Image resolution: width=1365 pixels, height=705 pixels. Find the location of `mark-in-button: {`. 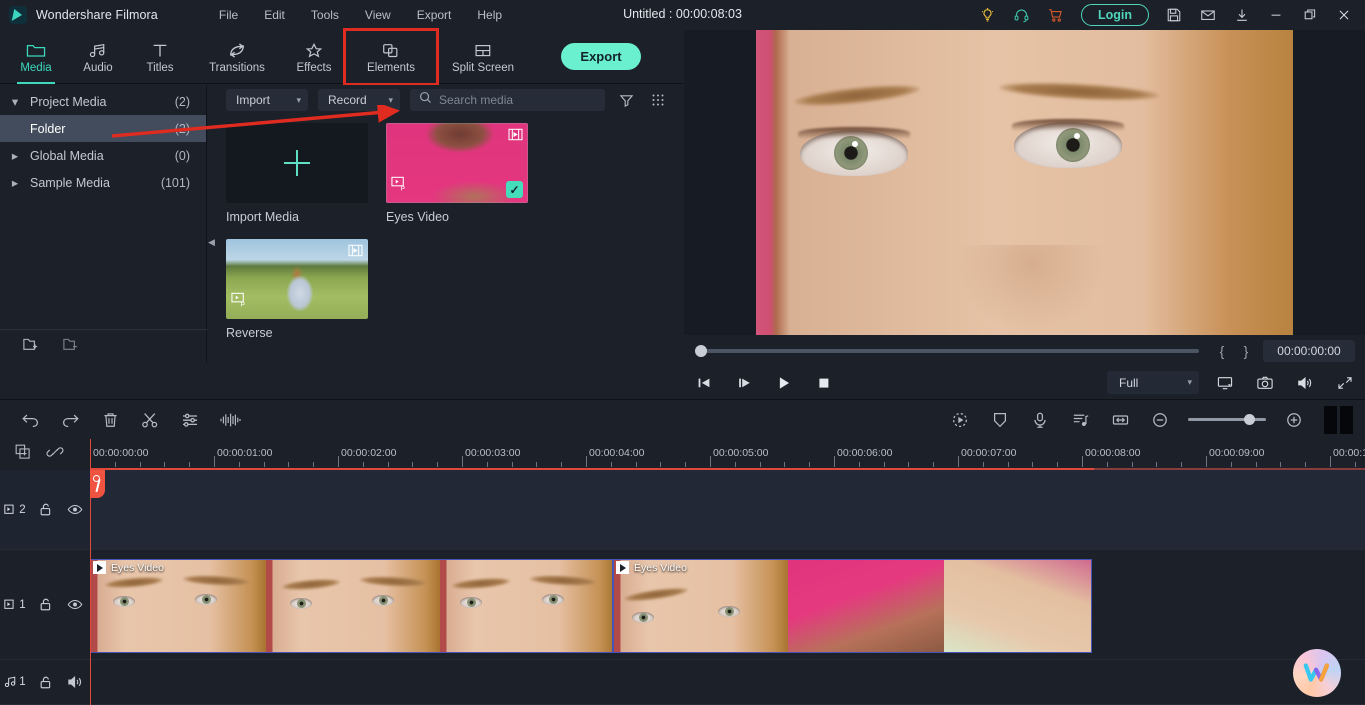

mark-in-button: { is located at coordinates (1222, 351).